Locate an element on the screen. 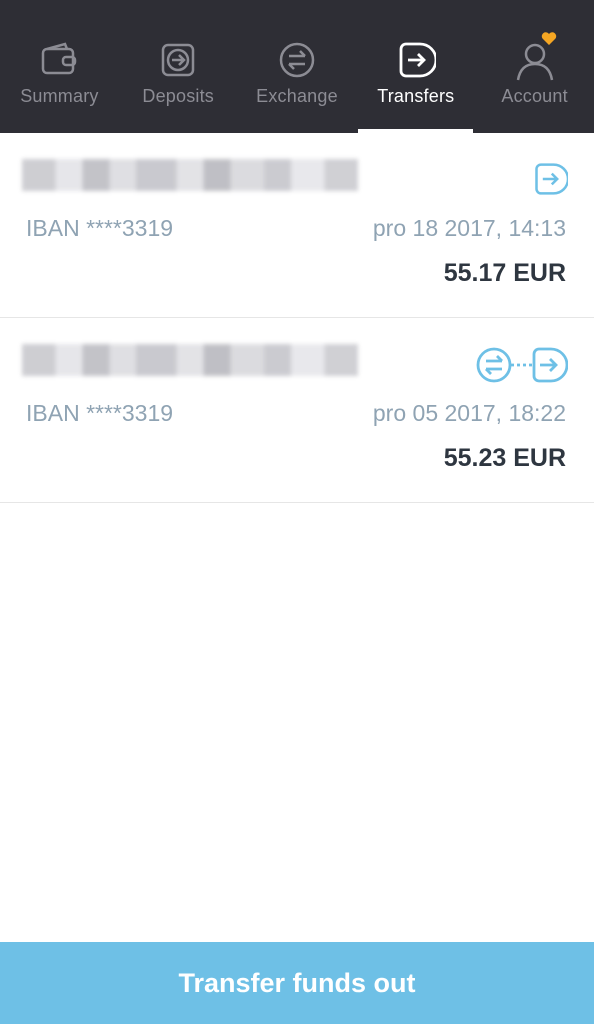  transfer-out-icon is located at coordinates (550, 179).